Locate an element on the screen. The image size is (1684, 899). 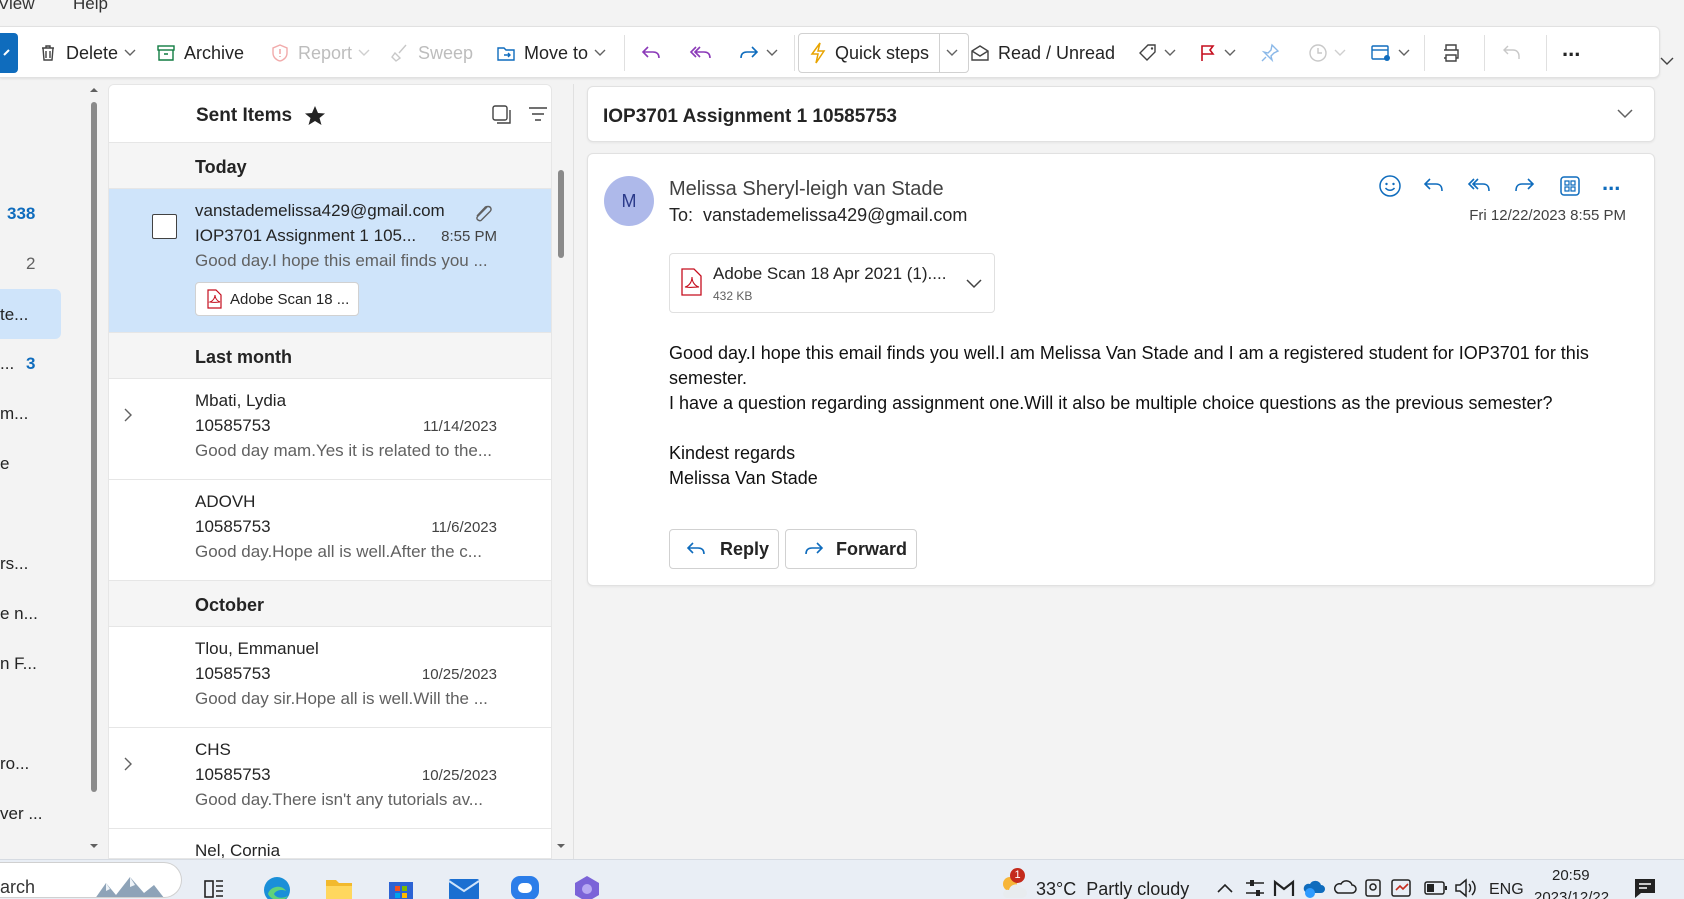
menu-help: Help is located at coordinates (90, 7).